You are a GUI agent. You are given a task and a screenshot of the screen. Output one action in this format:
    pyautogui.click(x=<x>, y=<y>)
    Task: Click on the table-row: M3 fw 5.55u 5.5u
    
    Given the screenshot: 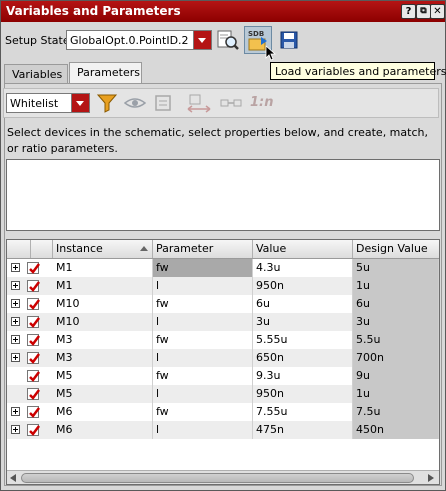 What is the action you would take?
    pyautogui.click(x=223, y=340)
    